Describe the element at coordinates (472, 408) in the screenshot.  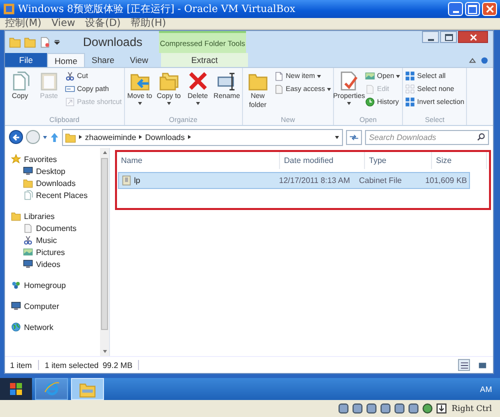
I see `host-key-label: Right Ctrl` at that location.